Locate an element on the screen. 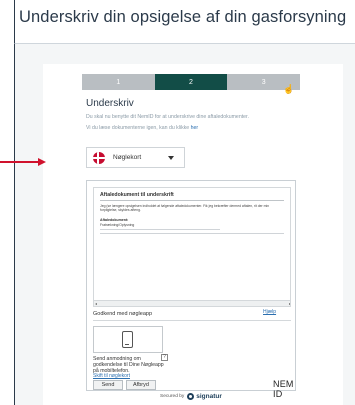 This screenshot has height=405, width=355. sign-heading: Underskriv is located at coordinates (110, 103).